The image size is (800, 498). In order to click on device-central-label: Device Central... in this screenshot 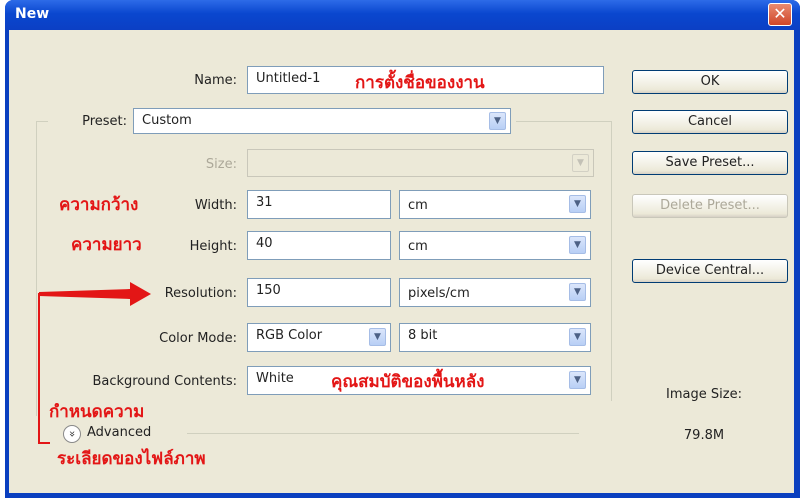, I will do `click(710, 270)`.